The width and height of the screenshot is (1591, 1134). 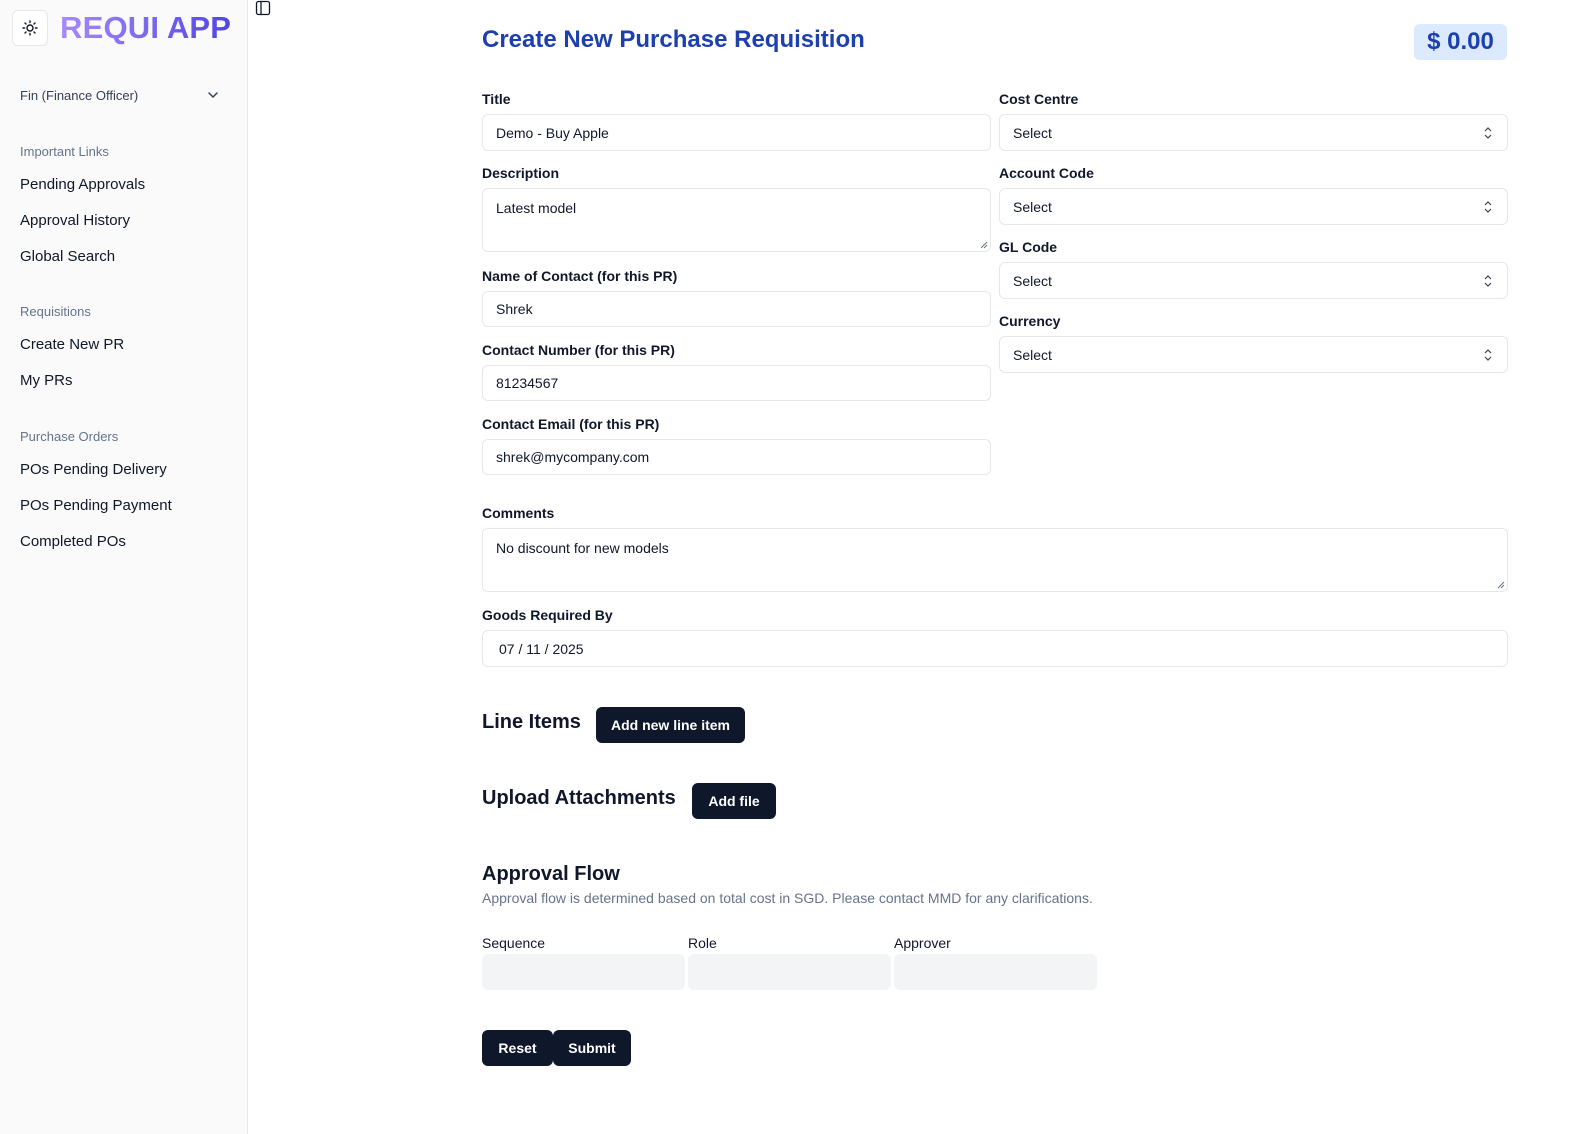 What do you see at coordinates (579, 798) in the screenshot?
I see `upload-attachments-heading: Upload Attachments` at bounding box center [579, 798].